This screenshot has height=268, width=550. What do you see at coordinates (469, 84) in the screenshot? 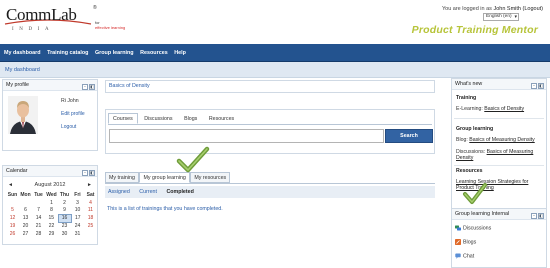
I see `whats-new-title: What's new` at bounding box center [469, 84].